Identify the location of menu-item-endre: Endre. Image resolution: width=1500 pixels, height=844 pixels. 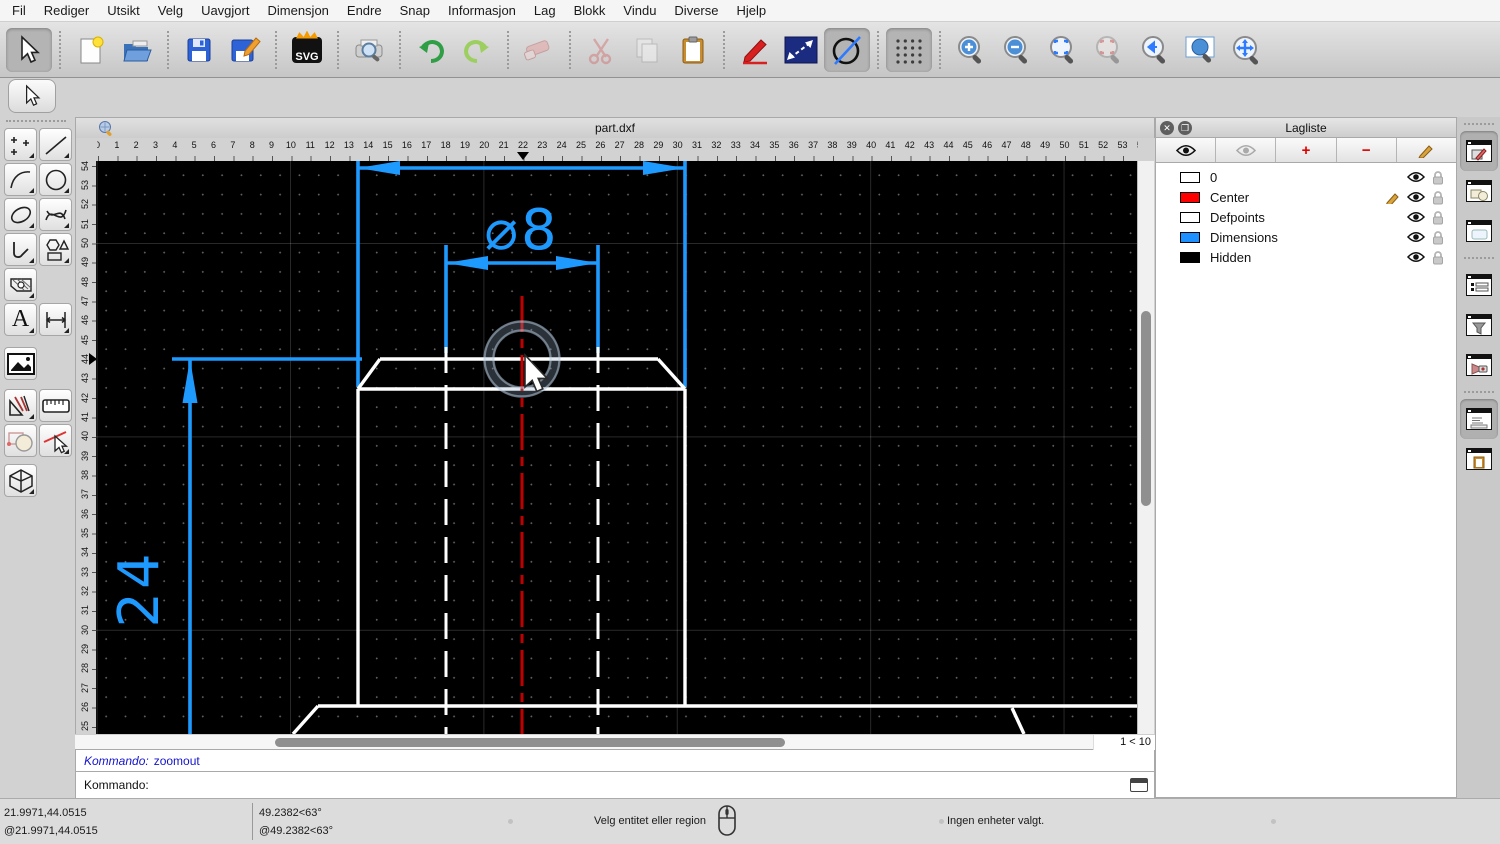
(364, 10).